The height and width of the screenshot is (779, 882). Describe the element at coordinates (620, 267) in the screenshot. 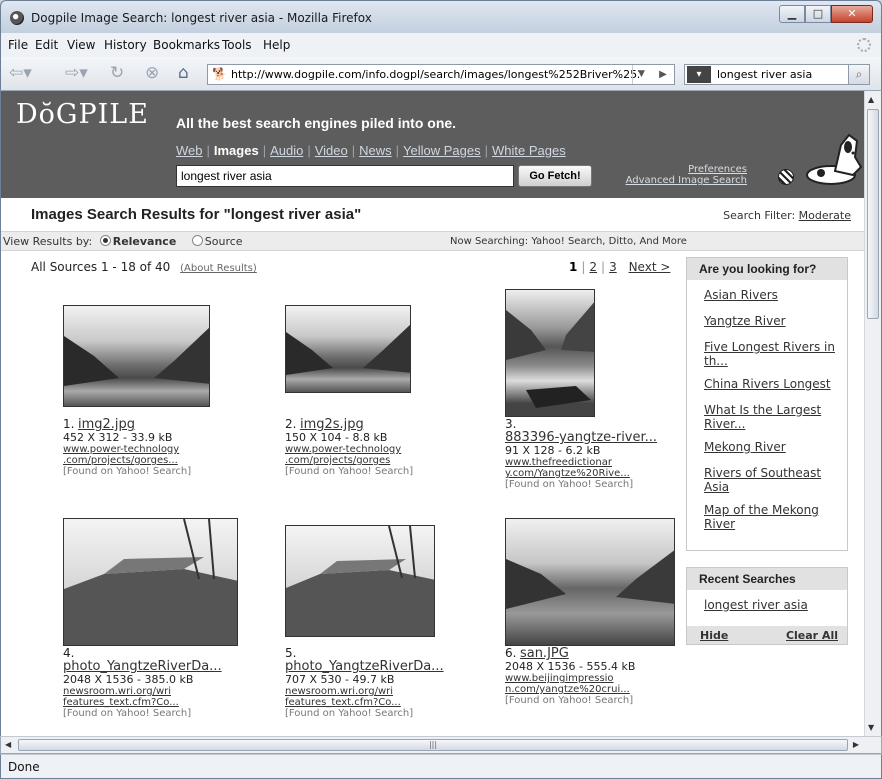

I see `pagination: 1 | 2 | 3 Next >` at that location.